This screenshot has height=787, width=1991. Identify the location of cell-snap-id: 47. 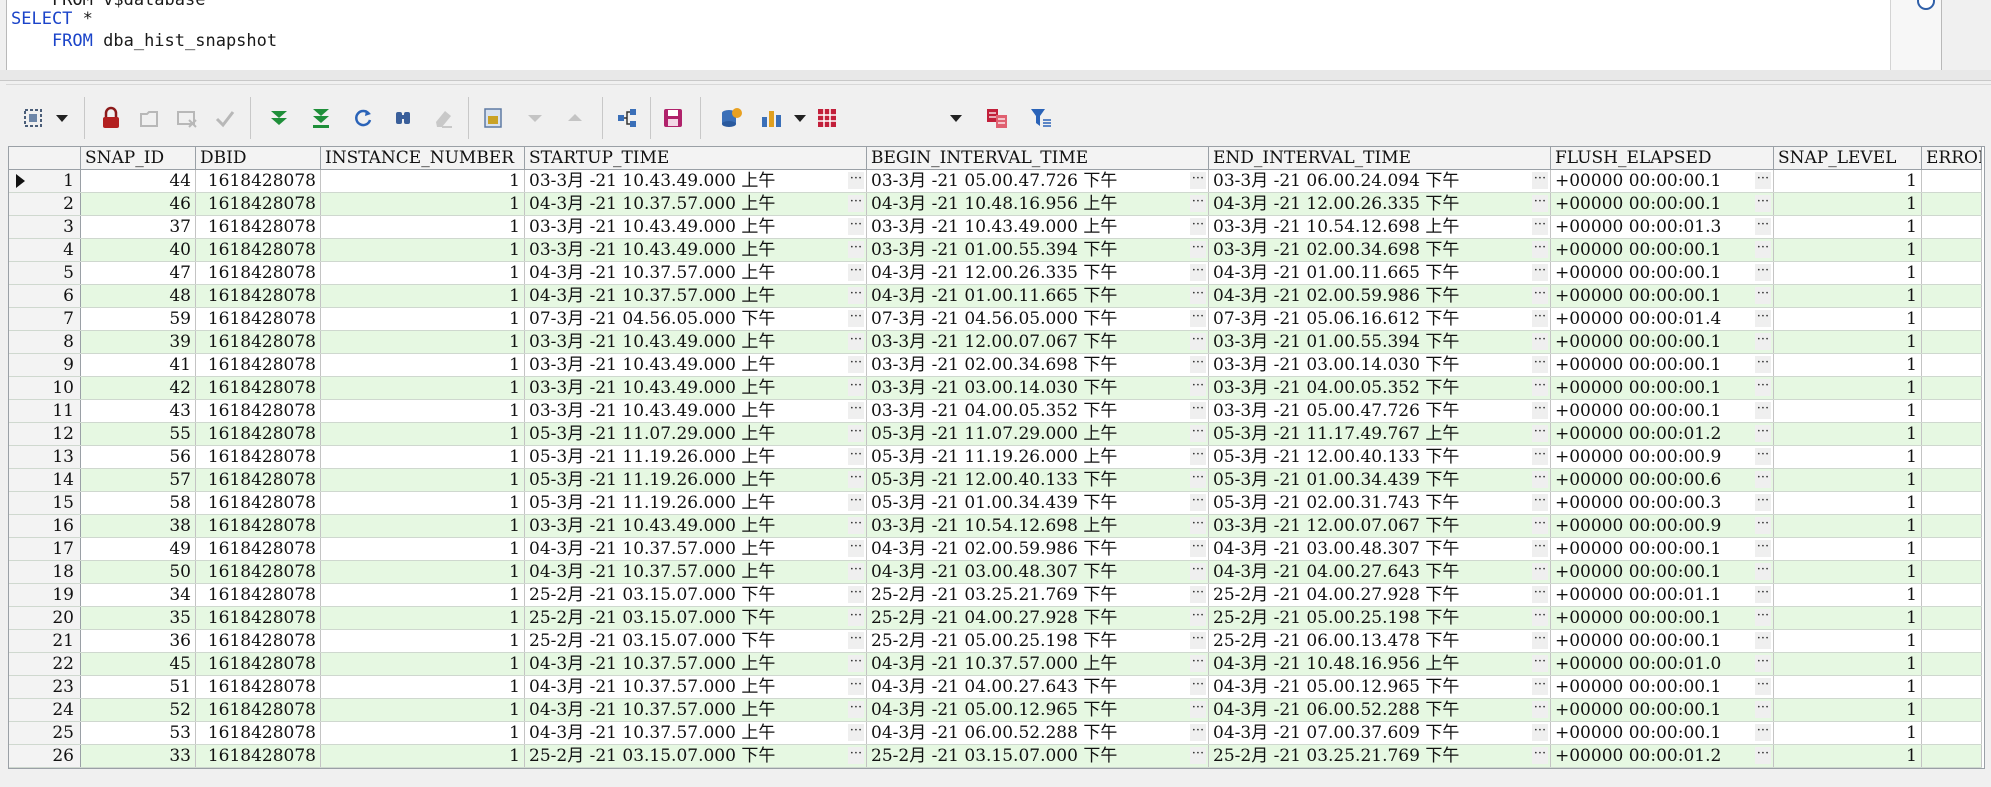
(138, 273).